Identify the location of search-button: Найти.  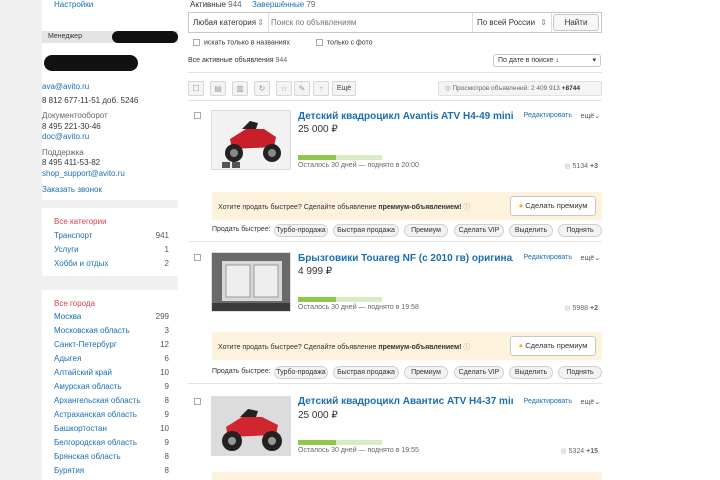
(576, 22).